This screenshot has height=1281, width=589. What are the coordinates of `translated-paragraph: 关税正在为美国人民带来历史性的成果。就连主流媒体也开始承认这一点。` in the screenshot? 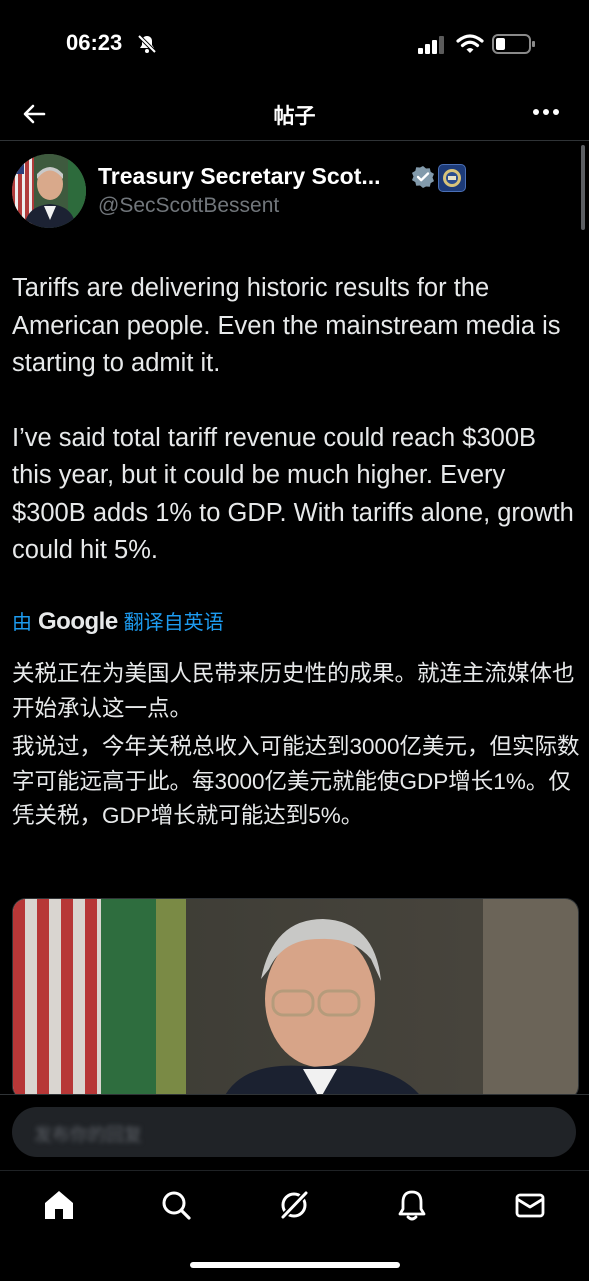 It's located at (293, 691).